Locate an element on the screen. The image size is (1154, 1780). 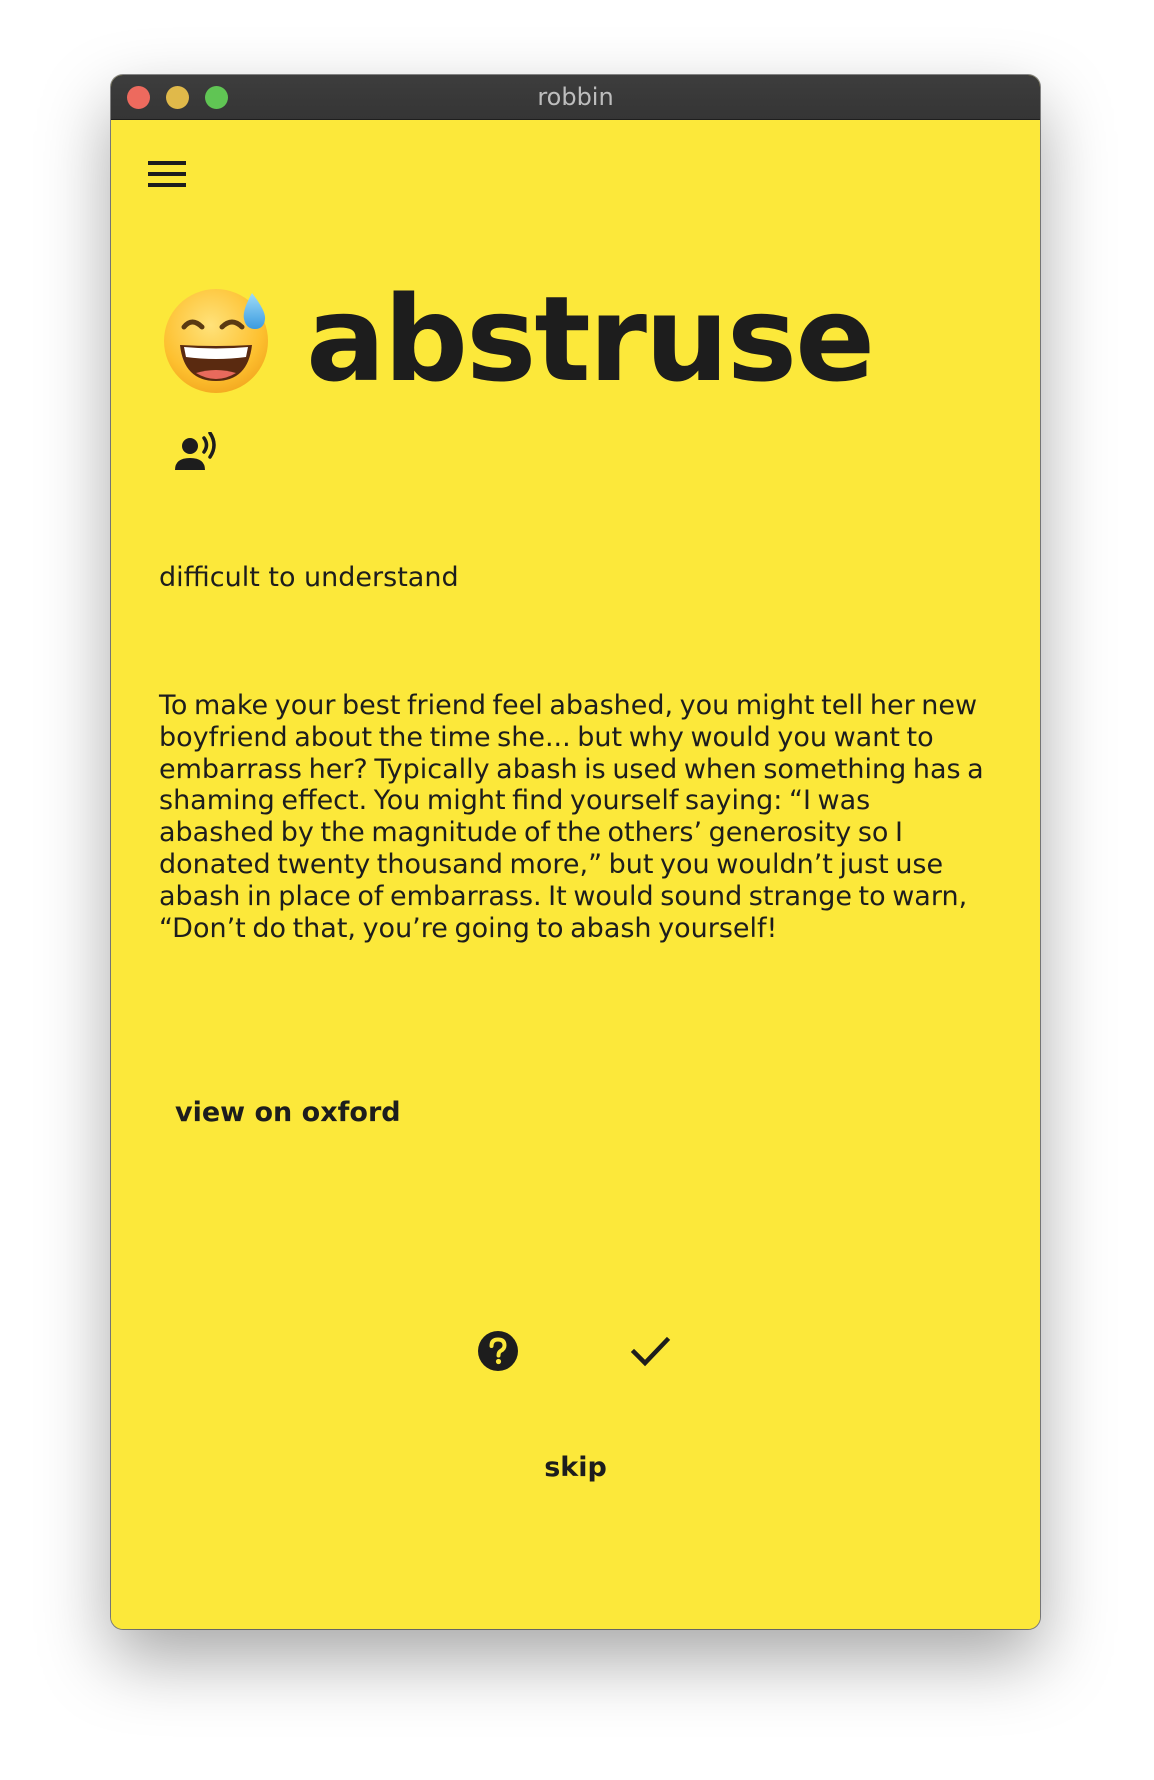
help-button is located at coordinates (498, 1351).